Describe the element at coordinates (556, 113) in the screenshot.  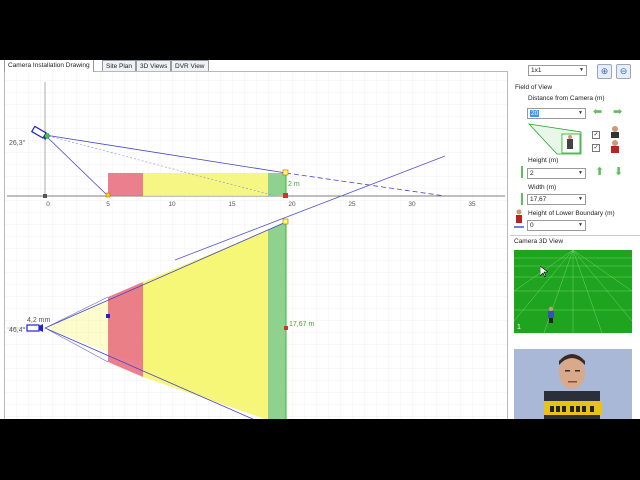
I see `distance-input: 20 ▼` at that location.